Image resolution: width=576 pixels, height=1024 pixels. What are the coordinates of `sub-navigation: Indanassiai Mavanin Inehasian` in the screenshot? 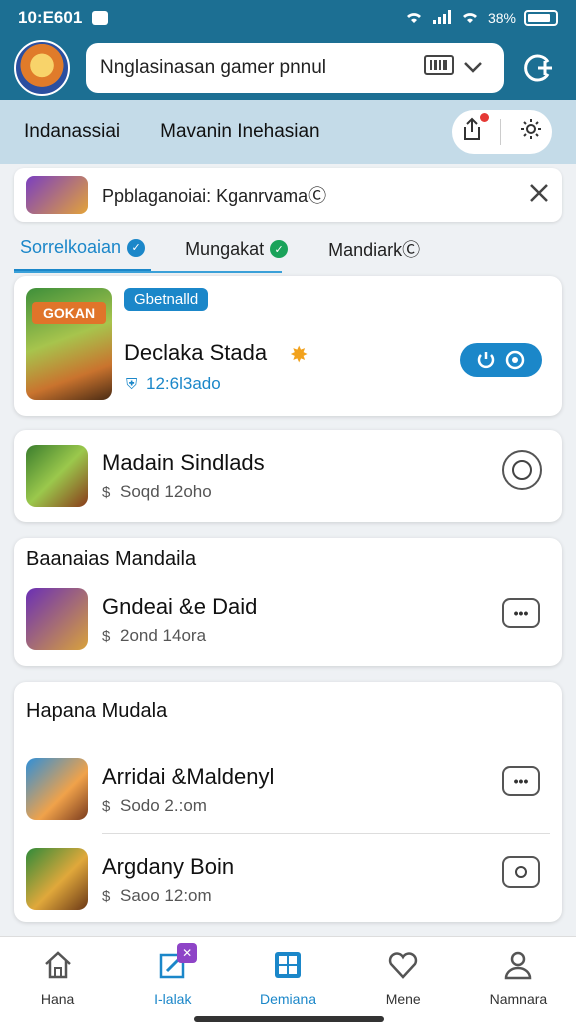 It's located at (288, 132).